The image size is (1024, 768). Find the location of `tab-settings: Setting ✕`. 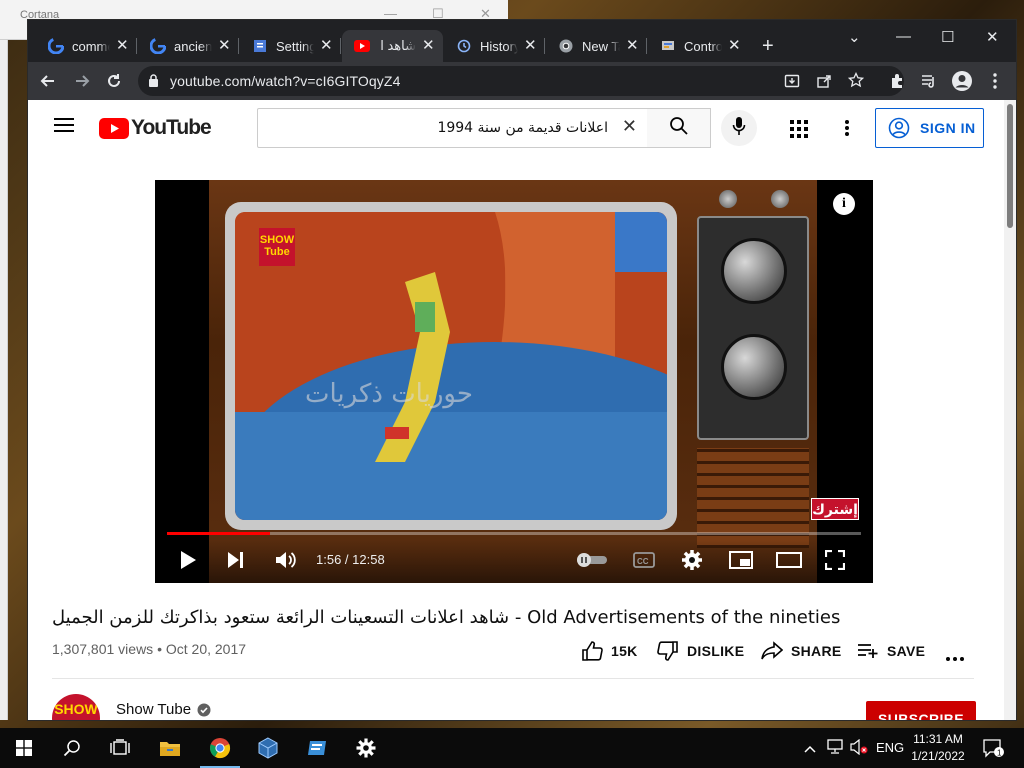

tab-settings: Setting ✕ is located at coordinates (290, 46).